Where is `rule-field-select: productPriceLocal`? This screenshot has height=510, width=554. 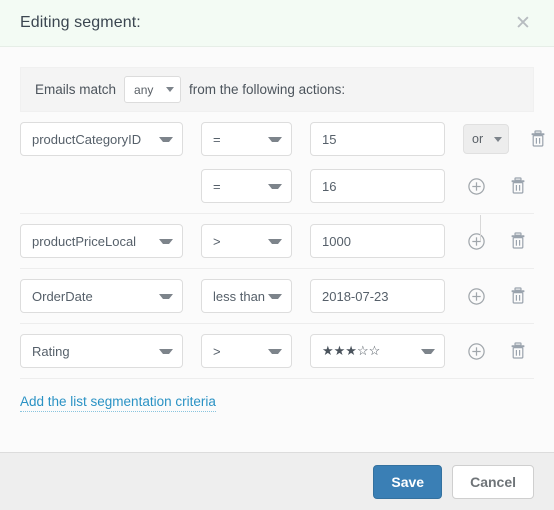 rule-field-select: productPriceLocal is located at coordinates (101, 241).